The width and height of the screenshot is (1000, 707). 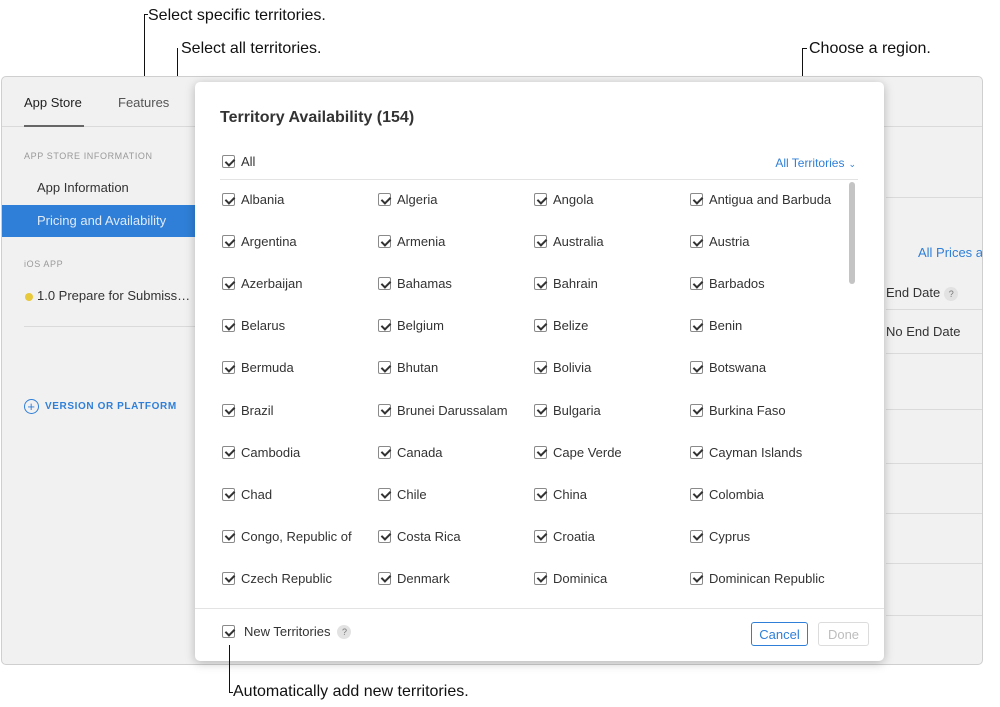 What do you see at coordinates (570, 578) in the screenshot?
I see `territory-checkbox: Dominica` at bounding box center [570, 578].